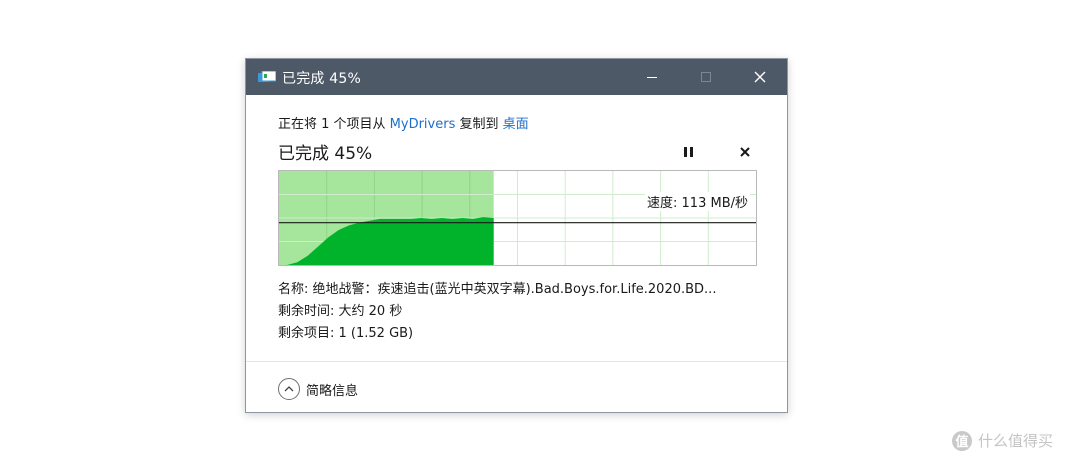  Describe the element at coordinates (325, 154) in the screenshot. I see `progress-title: 已完成 45%` at that location.